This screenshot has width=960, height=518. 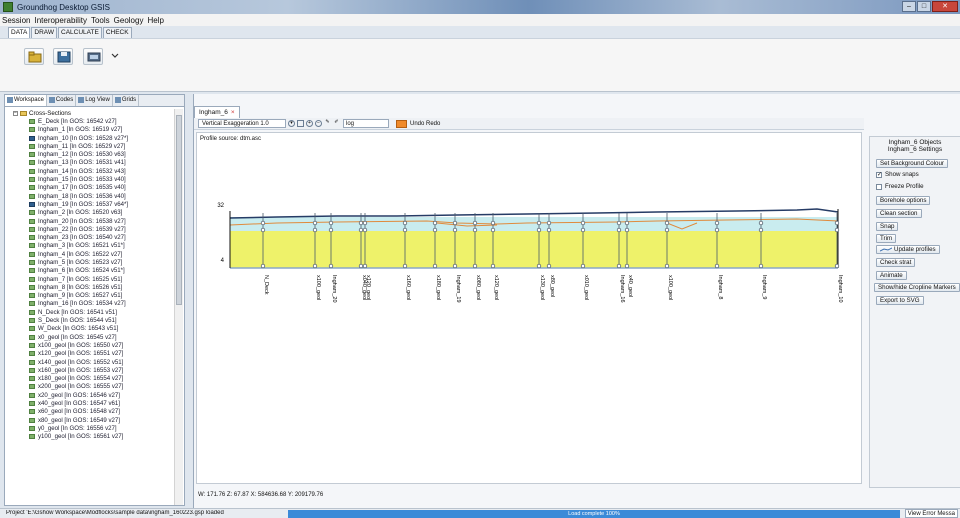 What do you see at coordinates (94, 100) in the screenshot?
I see `tab-log-view: Log View` at bounding box center [94, 100].